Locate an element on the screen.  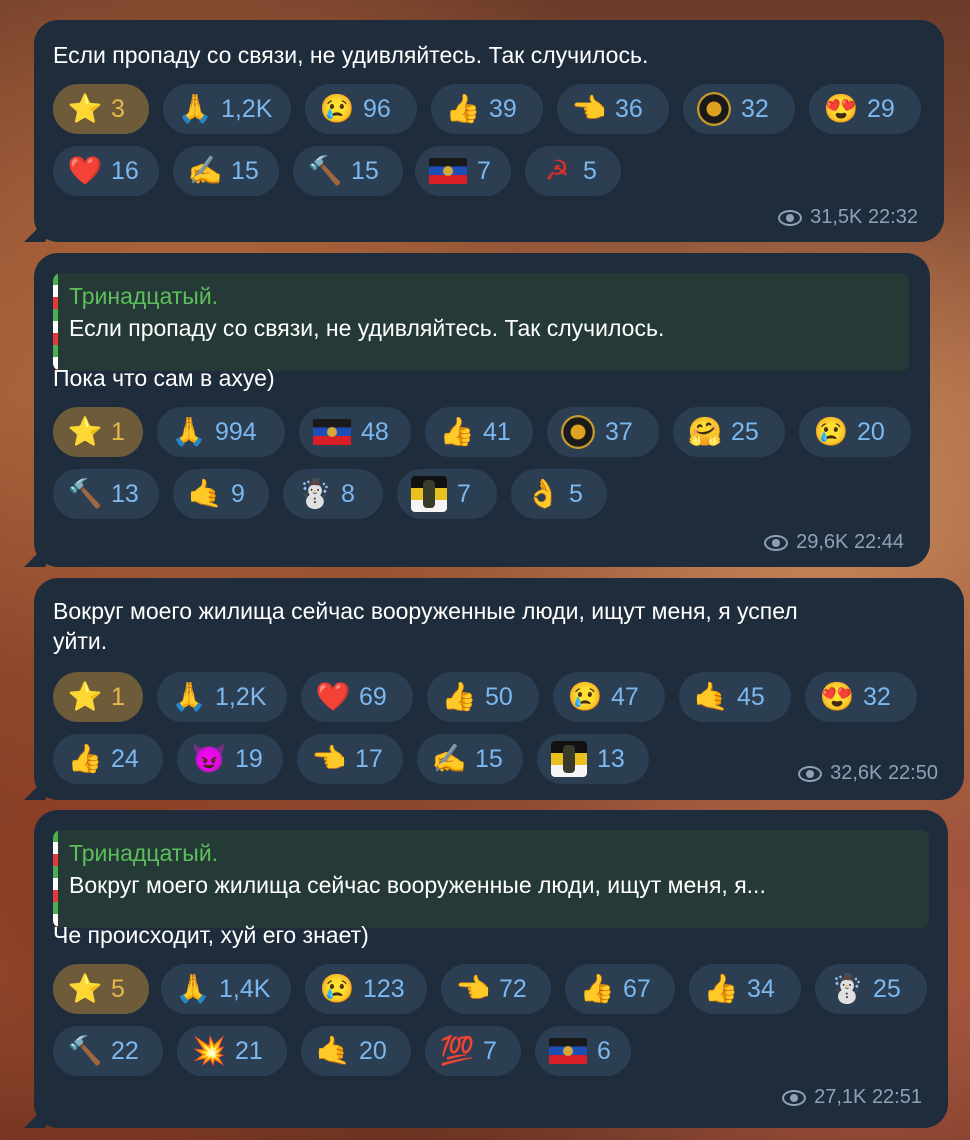
reaction-crying: 😢 96 is located at coordinates (361, 109).